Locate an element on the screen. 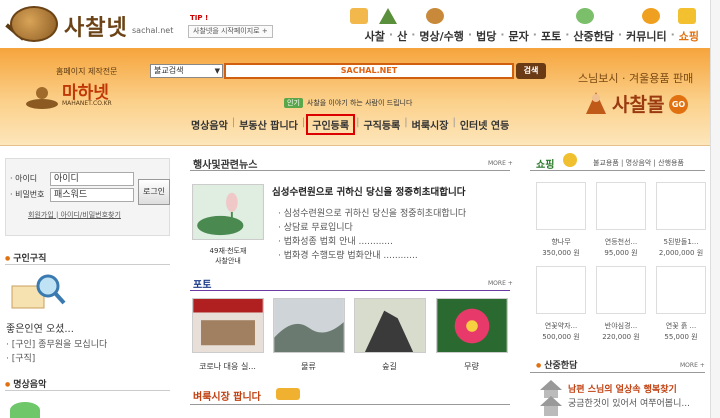 The height and width of the screenshot is (418, 720). main-nav: 사찰 · 산 · 명상/수행 · 법당 · 문자 · 포토 · 산중한담 · 커뮤니티 · 쇼핑 is located at coordinates (532, 36).